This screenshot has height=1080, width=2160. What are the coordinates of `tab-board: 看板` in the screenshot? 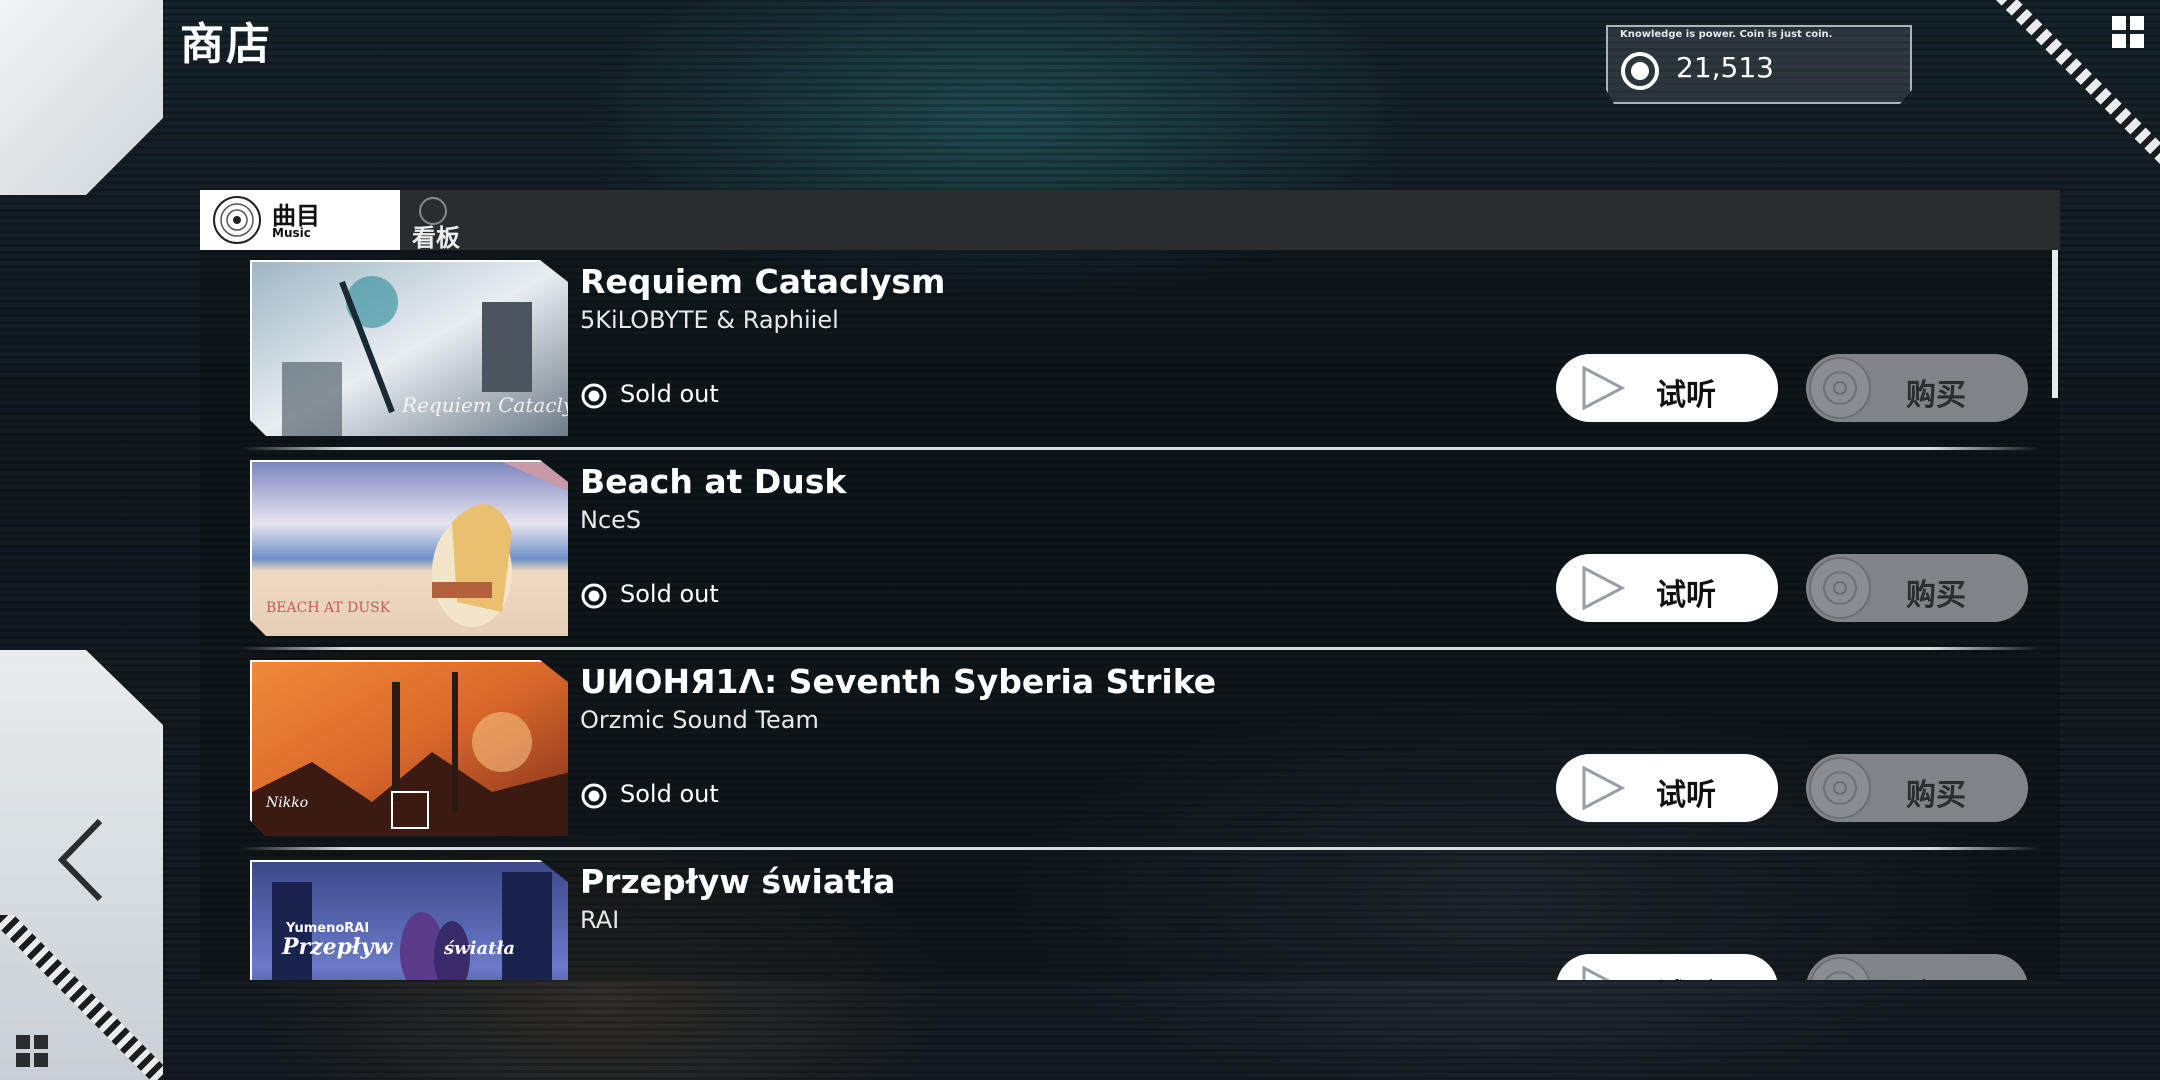 It's located at (452, 221).